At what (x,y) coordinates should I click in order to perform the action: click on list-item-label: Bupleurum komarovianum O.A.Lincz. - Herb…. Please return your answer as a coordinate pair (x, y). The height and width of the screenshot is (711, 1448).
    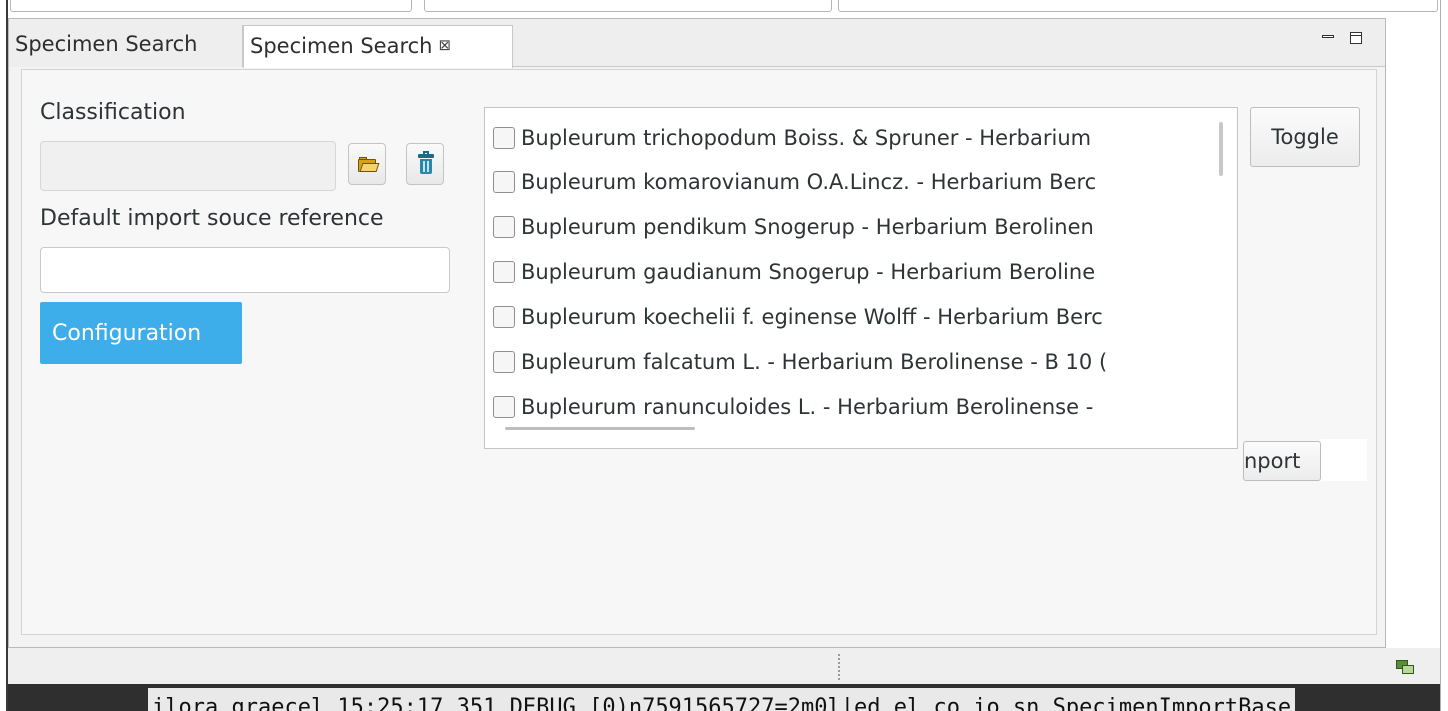
    Looking at the image, I should click on (809, 182).